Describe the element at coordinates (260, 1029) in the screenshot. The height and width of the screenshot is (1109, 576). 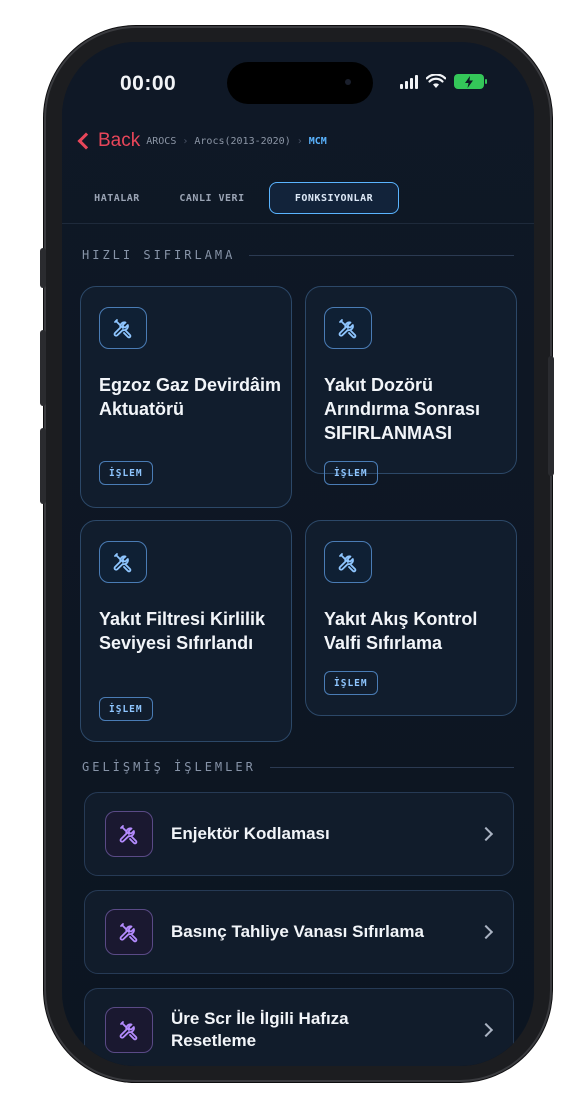
I see `list-item-label: Üre Scr İle İlgili Hafıza Resetleme` at that location.